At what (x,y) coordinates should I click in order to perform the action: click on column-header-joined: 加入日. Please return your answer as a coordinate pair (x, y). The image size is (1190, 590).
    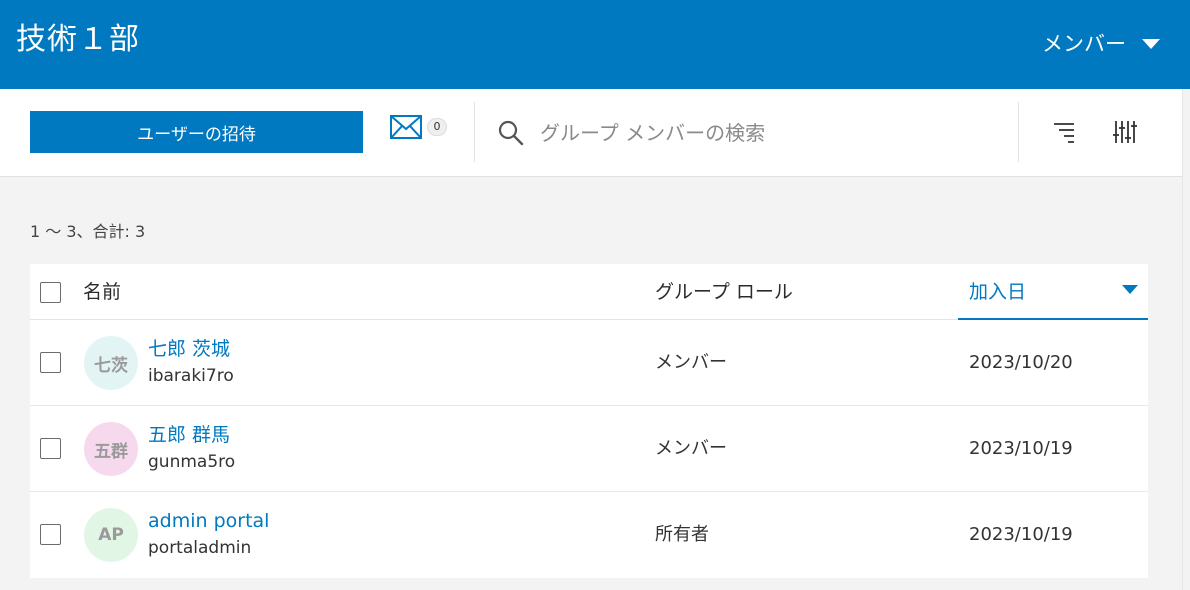
    Looking at the image, I should click on (1053, 292).